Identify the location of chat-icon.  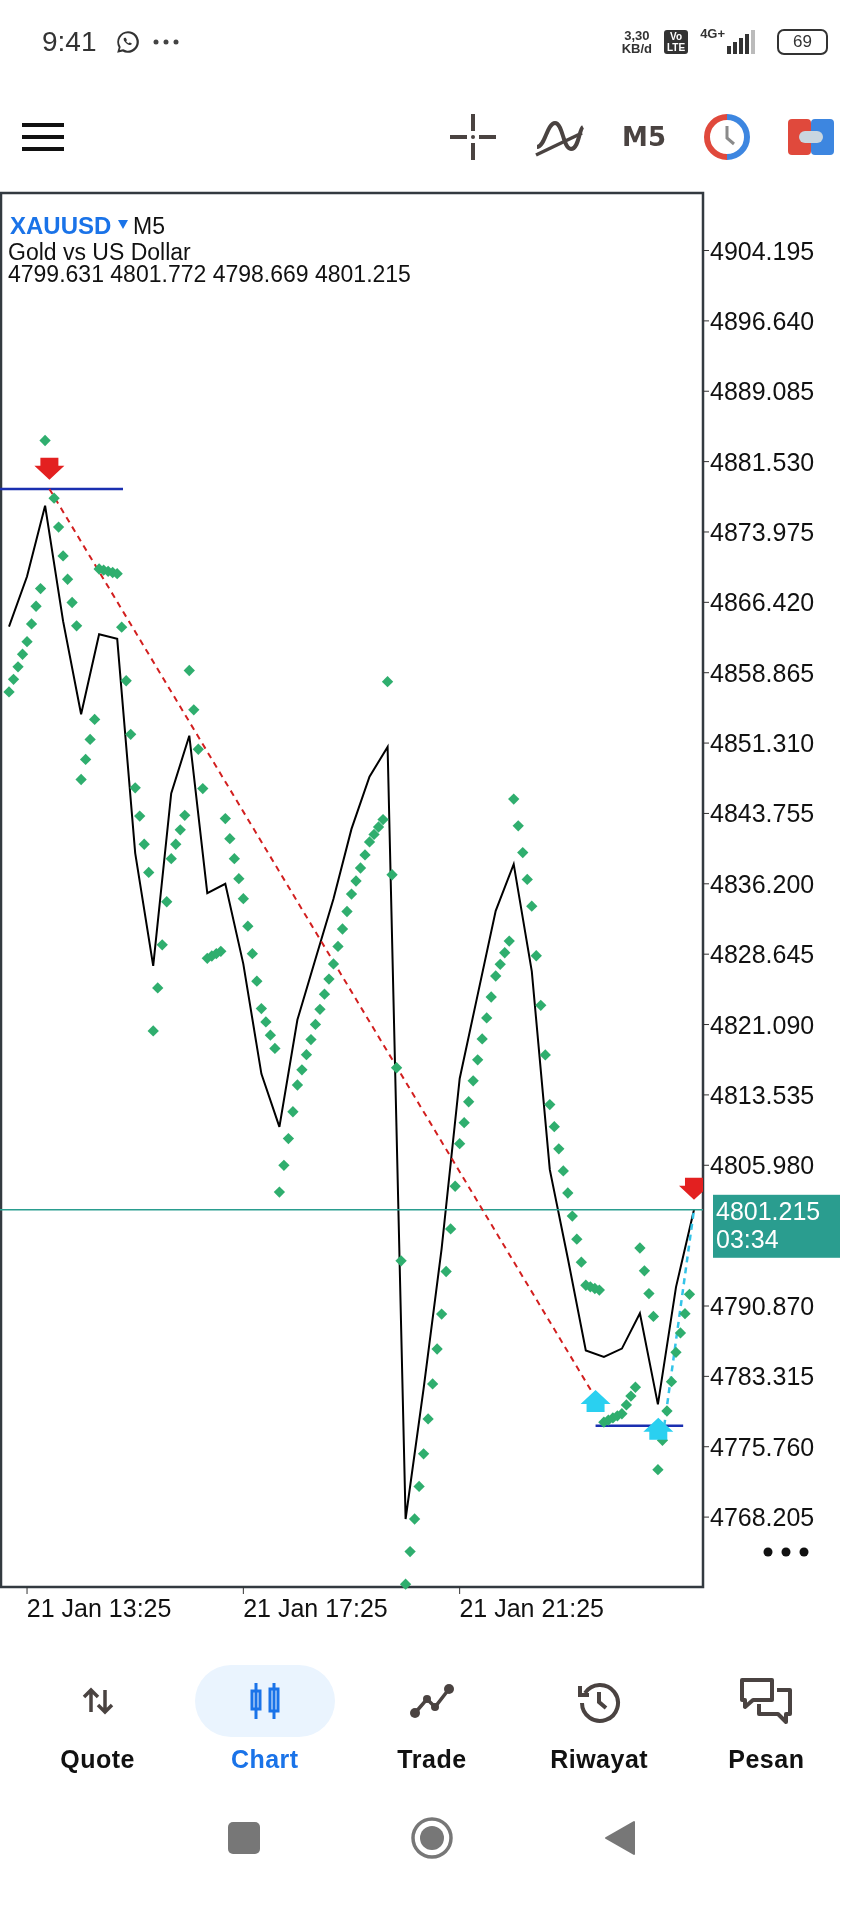
(766, 1701).